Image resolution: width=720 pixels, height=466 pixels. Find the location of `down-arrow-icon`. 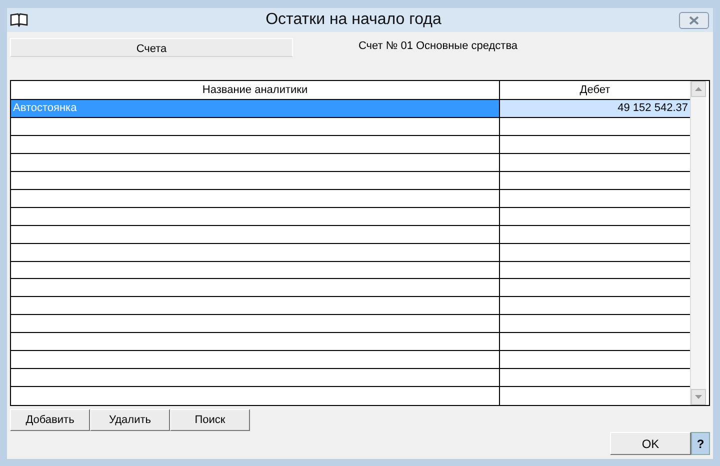

down-arrow-icon is located at coordinates (698, 397).